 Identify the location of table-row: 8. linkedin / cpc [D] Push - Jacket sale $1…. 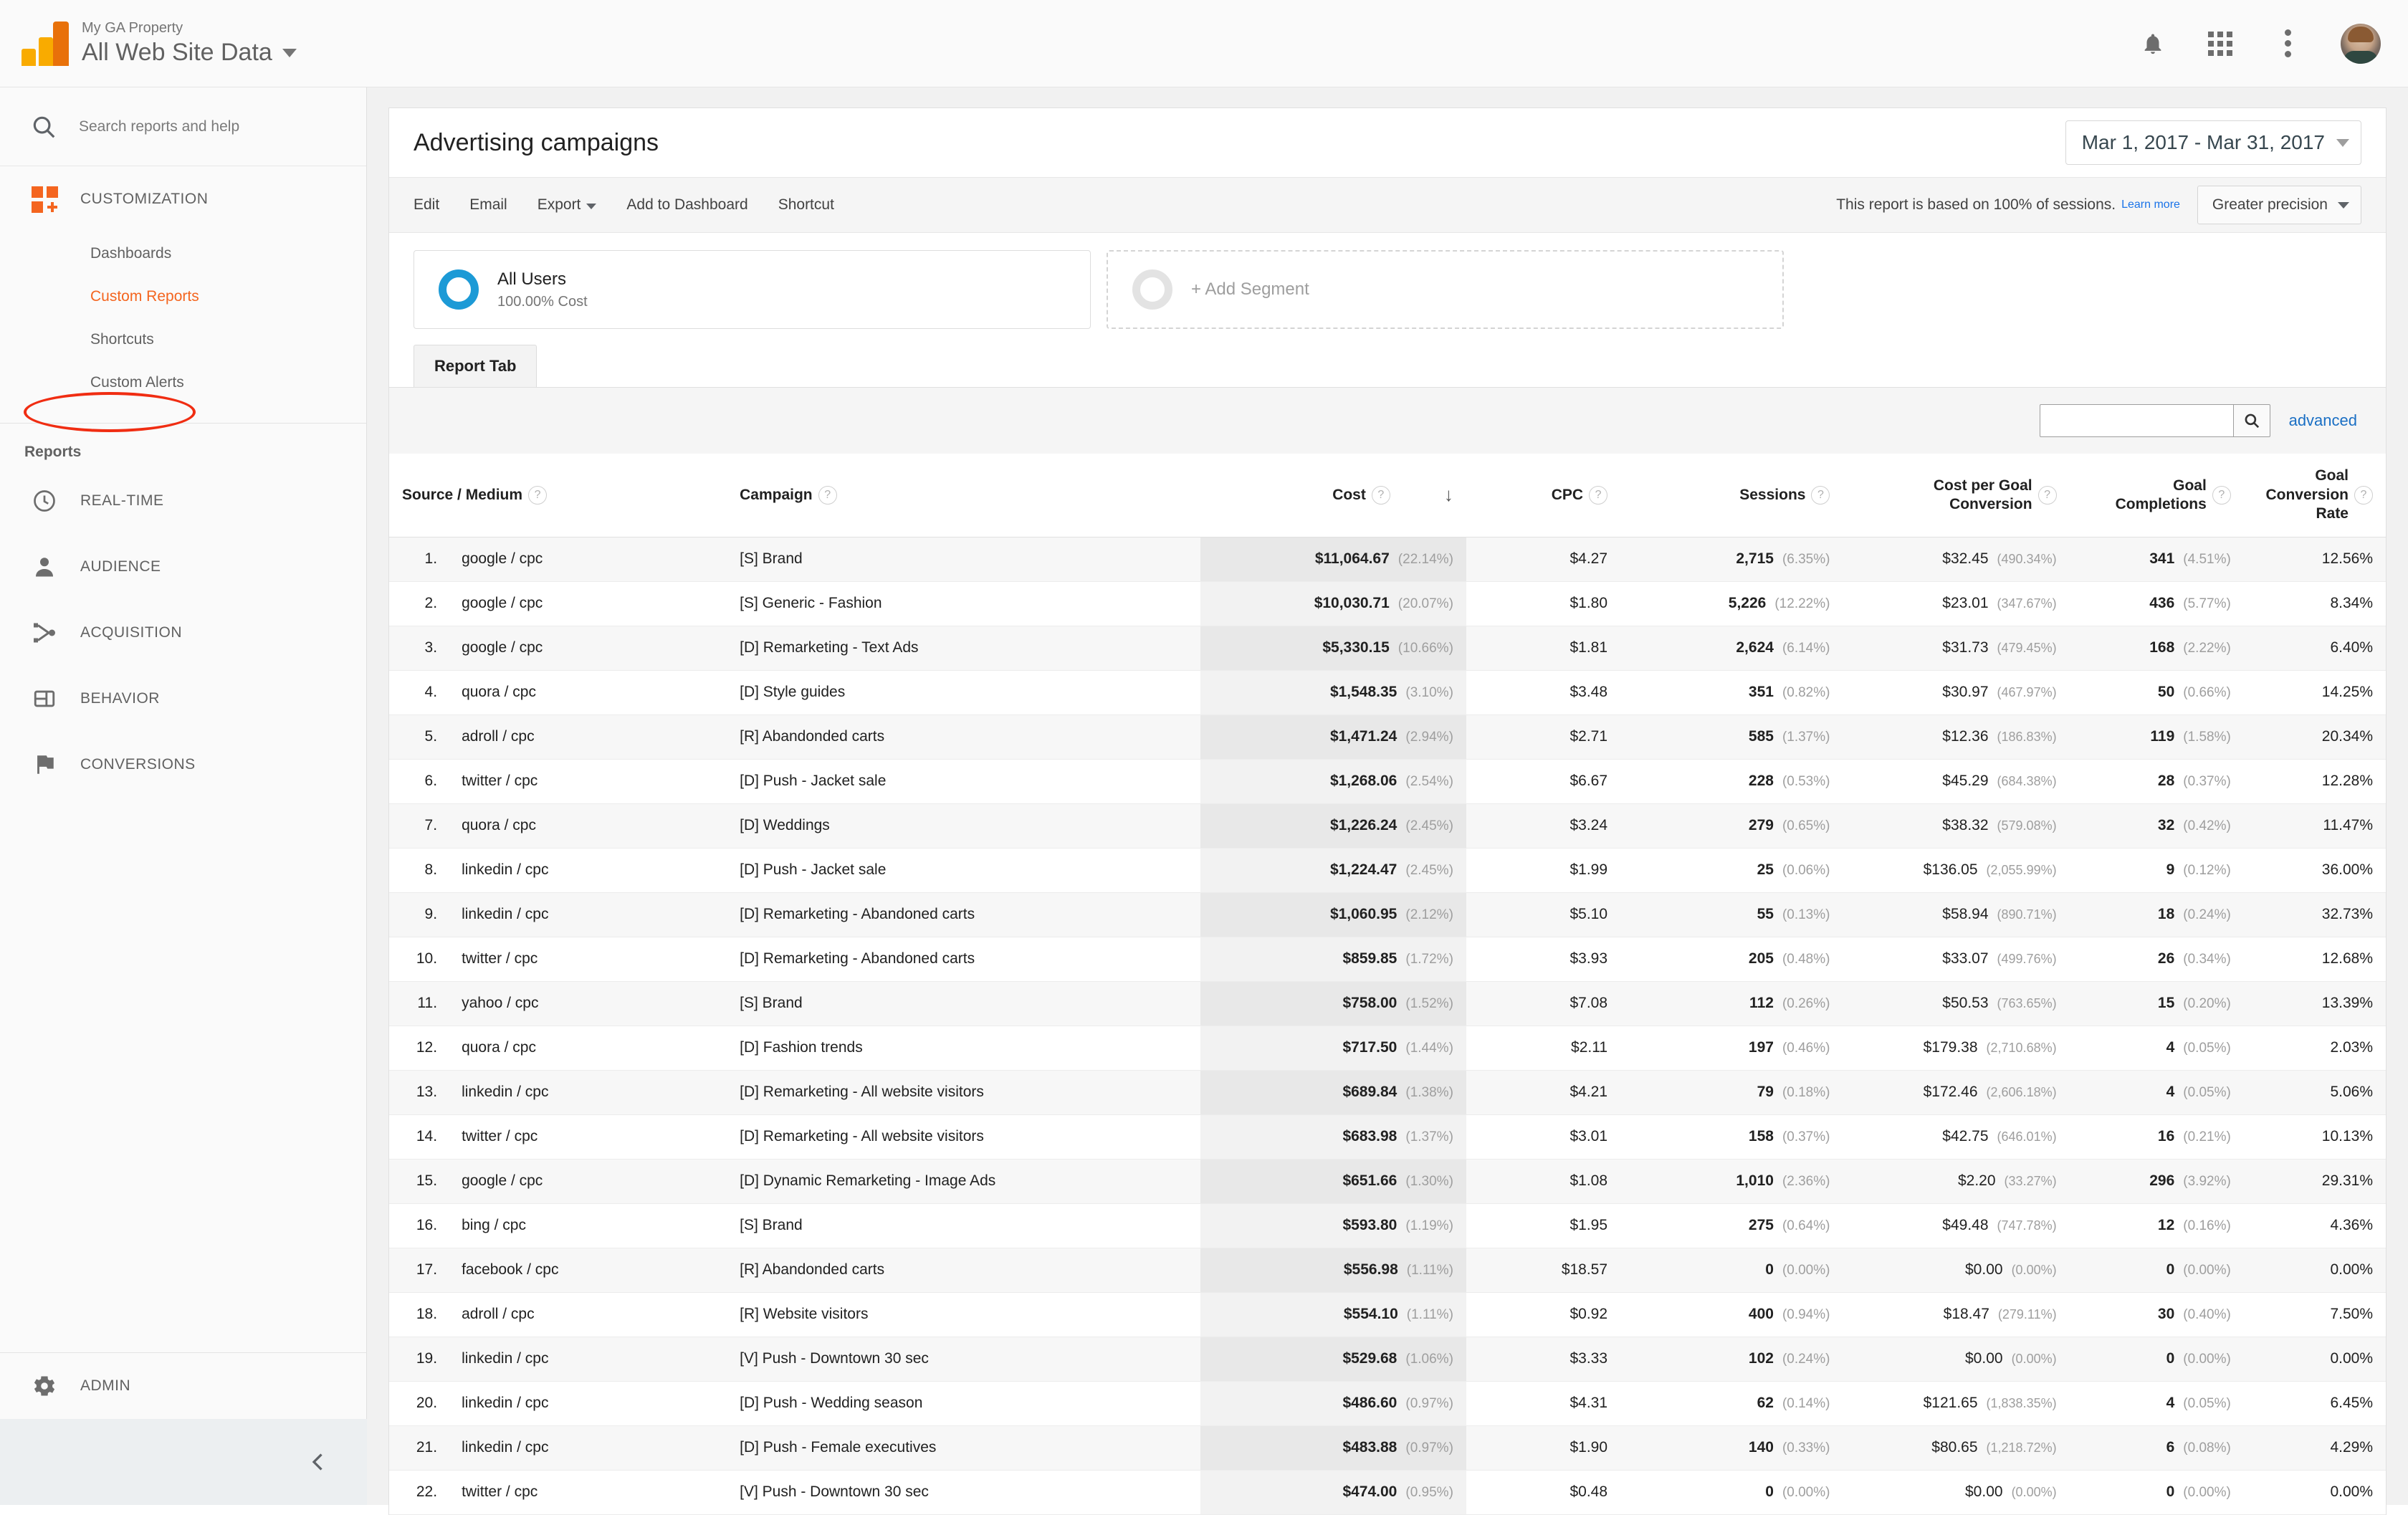
(1387, 870).